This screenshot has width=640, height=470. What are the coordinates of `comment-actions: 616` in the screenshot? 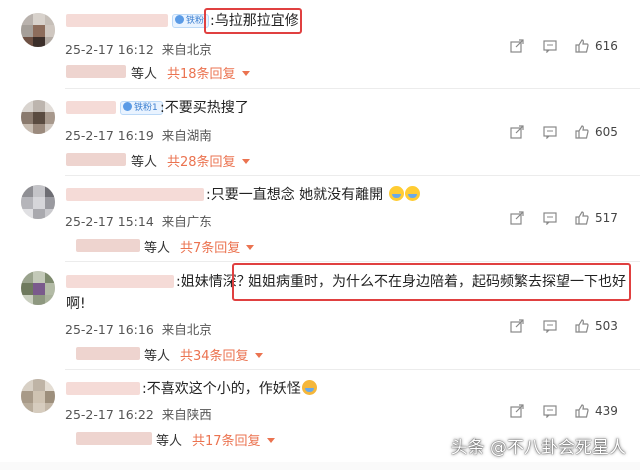 It's located at (570, 47).